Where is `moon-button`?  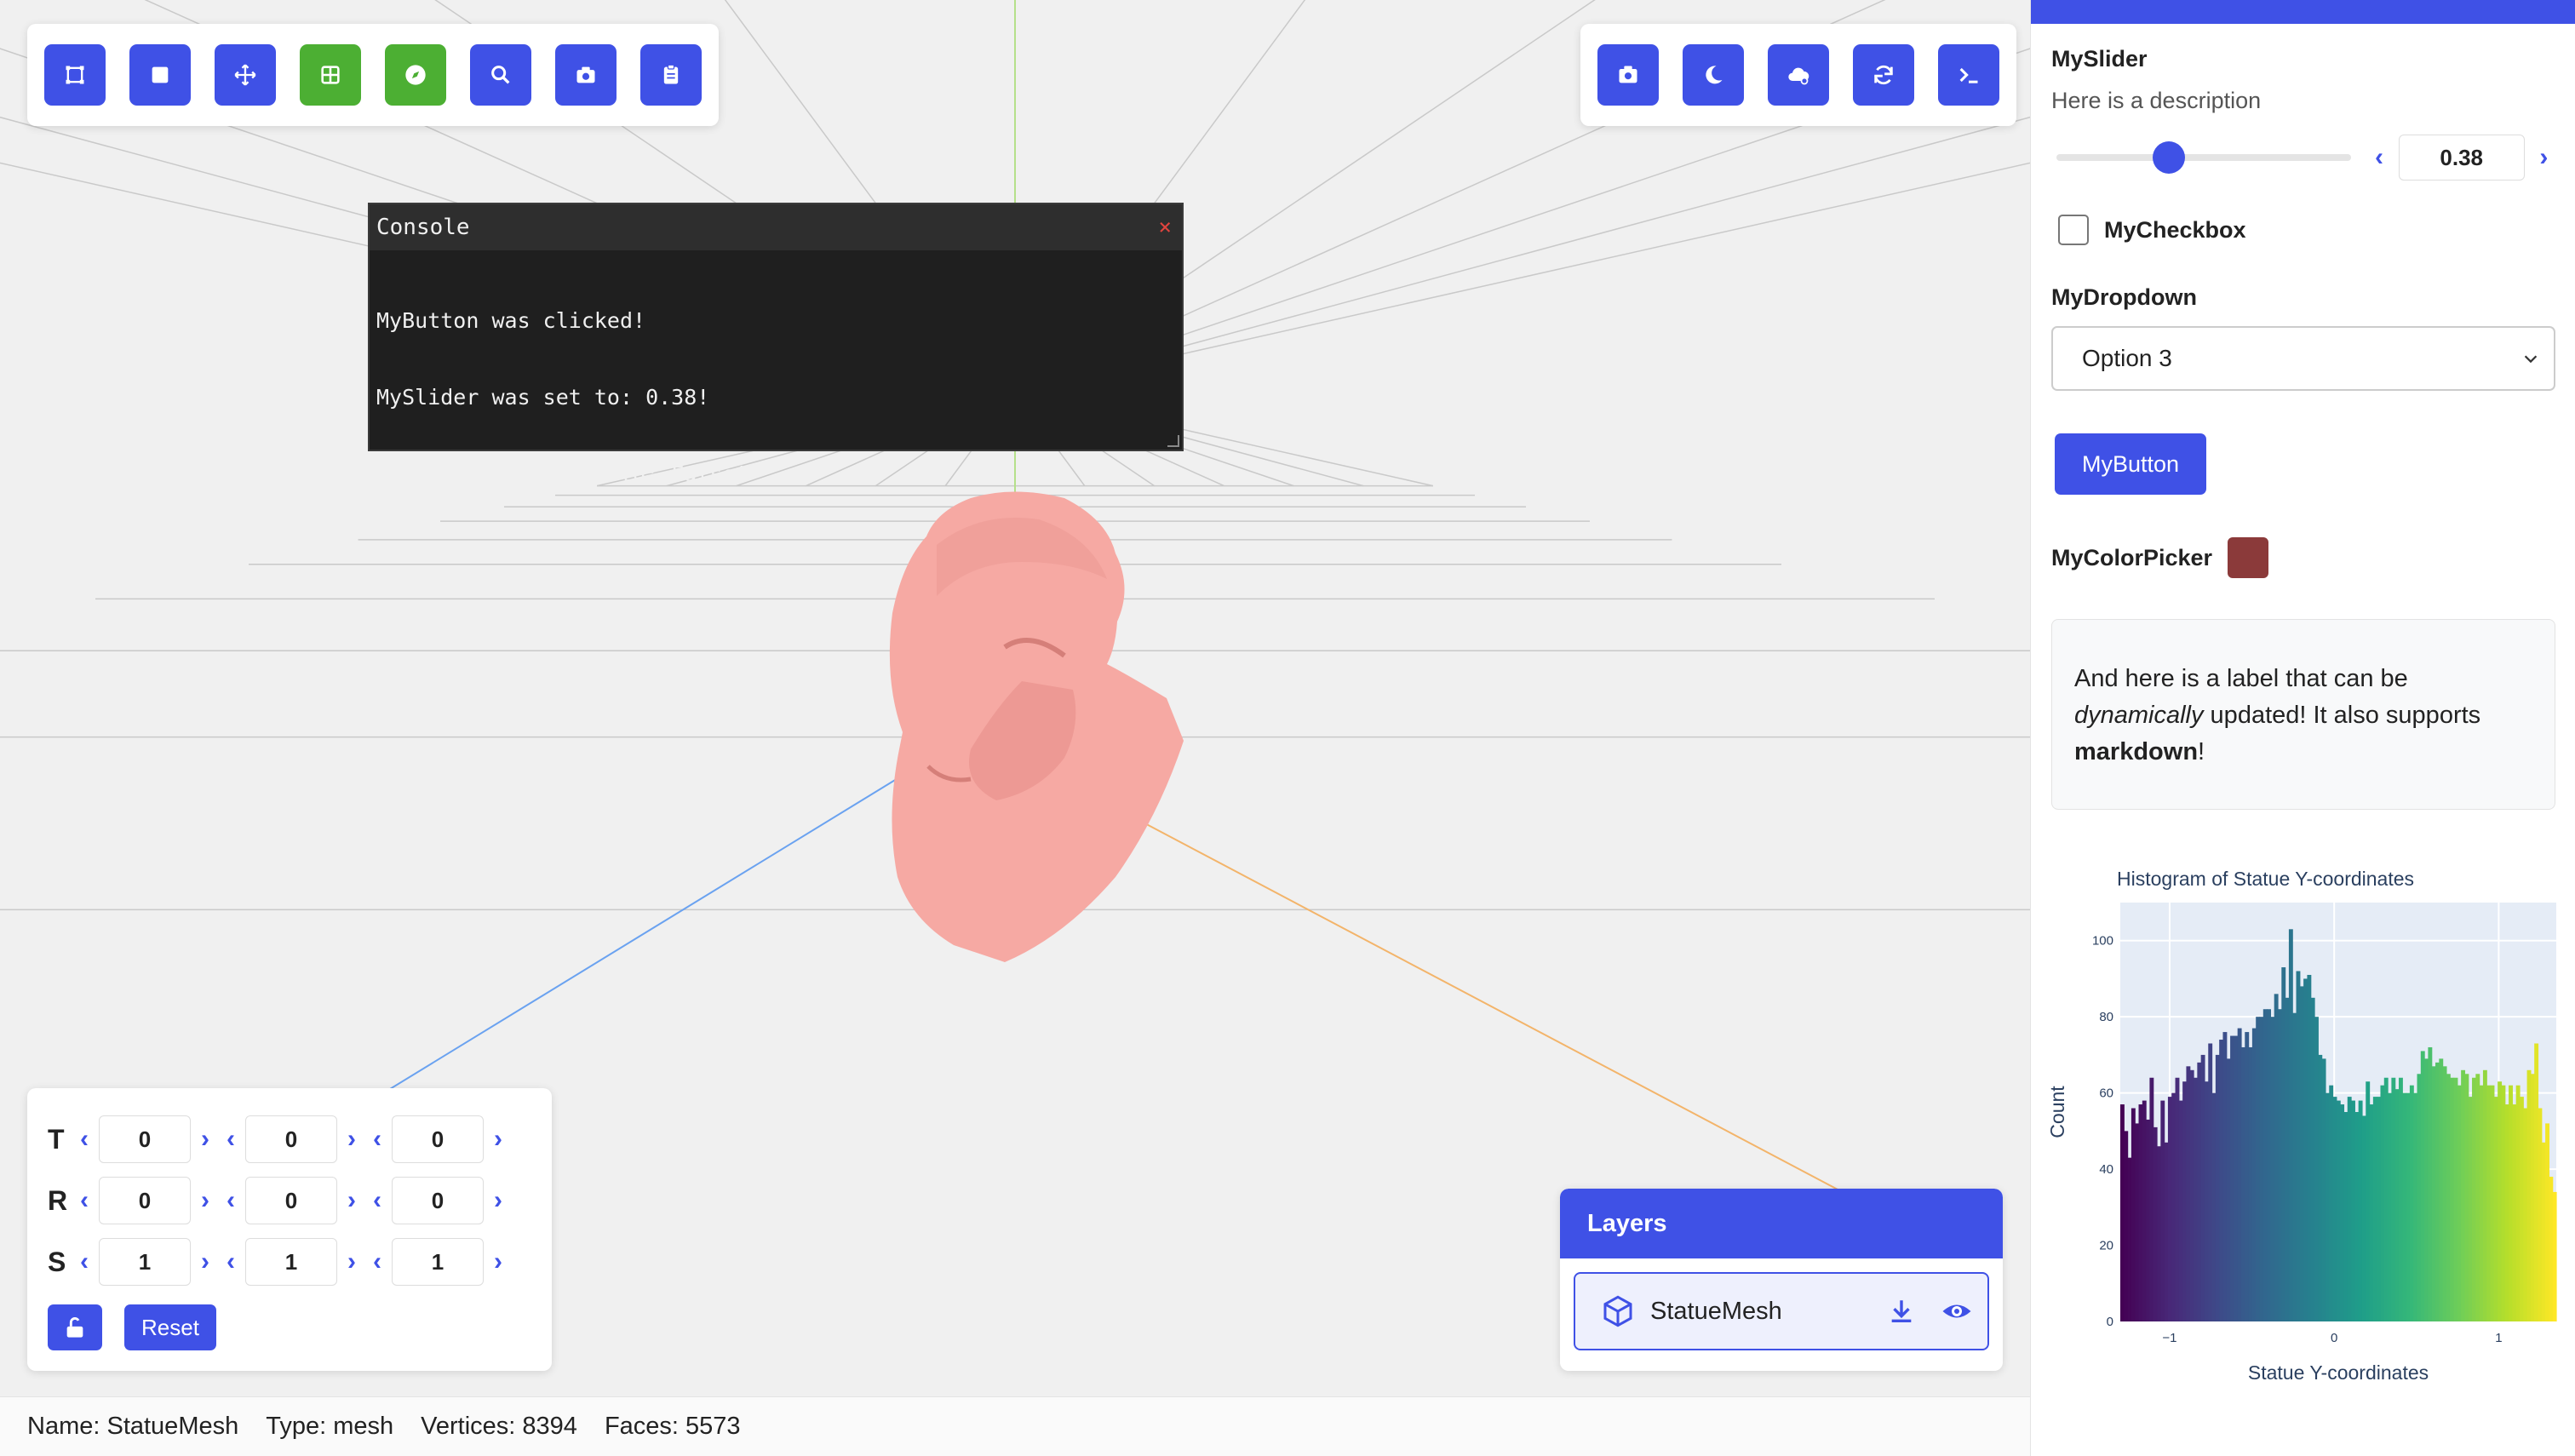 moon-button is located at coordinates (1713, 75).